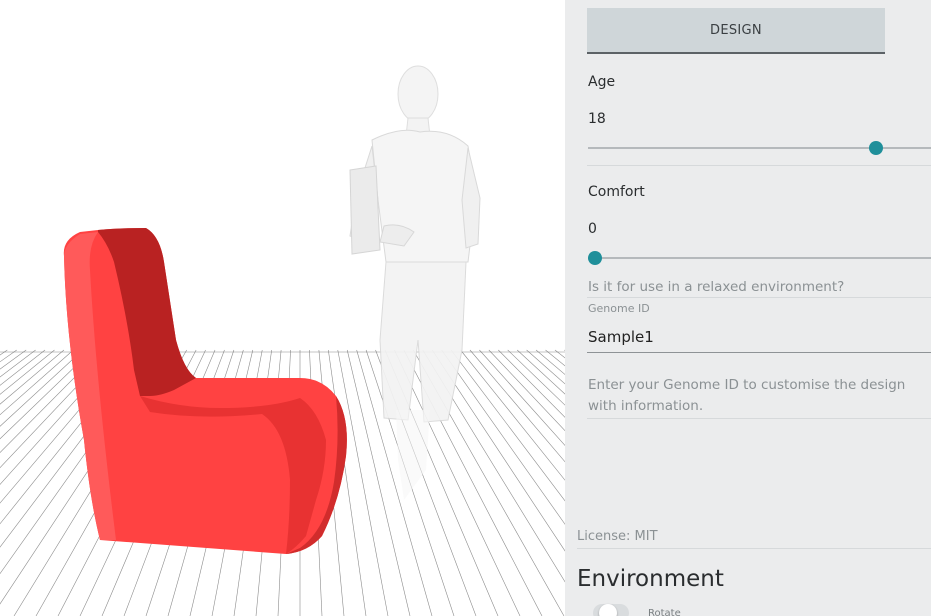 This screenshot has width=931, height=616. Describe the element at coordinates (617, 536) in the screenshot. I see `license-text: License: MIT` at that location.